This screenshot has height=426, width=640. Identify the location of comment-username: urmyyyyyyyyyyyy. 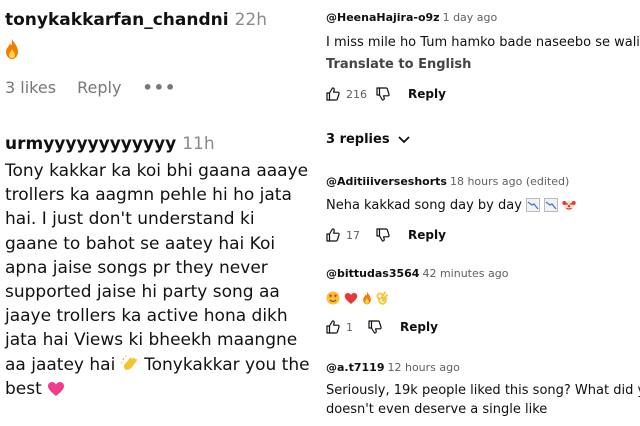
(90, 144).